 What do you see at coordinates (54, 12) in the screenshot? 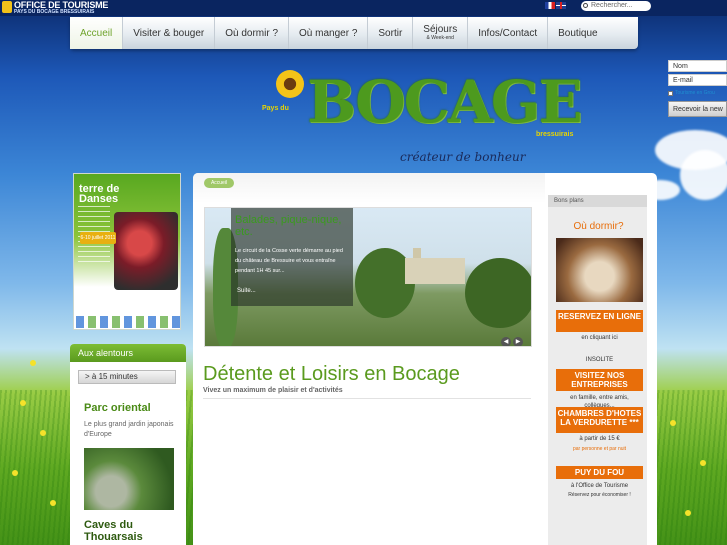
I see `org-subtitle: PAYS DU BOCAGE BRESSUIRAIS` at bounding box center [54, 12].